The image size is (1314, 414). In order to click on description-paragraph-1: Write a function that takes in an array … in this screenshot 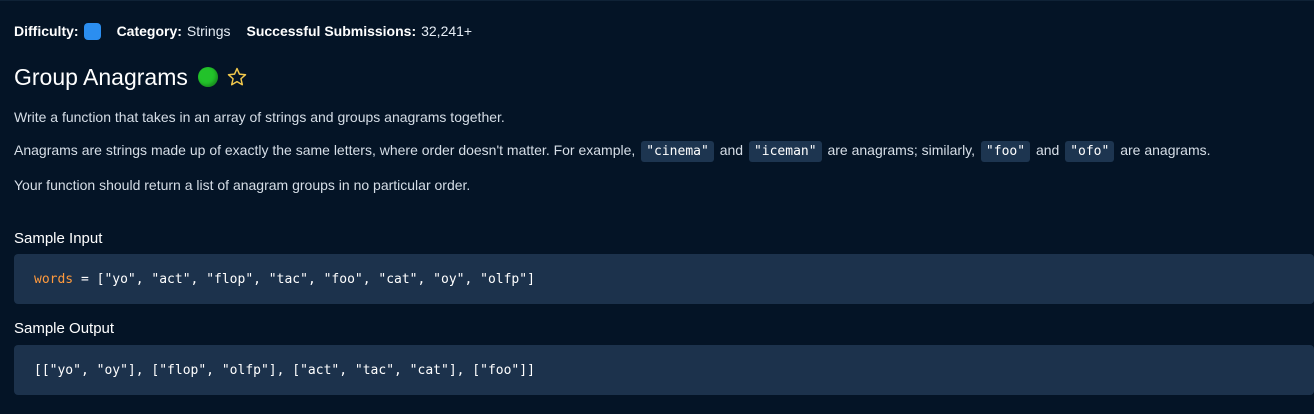, I will do `click(259, 117)`.